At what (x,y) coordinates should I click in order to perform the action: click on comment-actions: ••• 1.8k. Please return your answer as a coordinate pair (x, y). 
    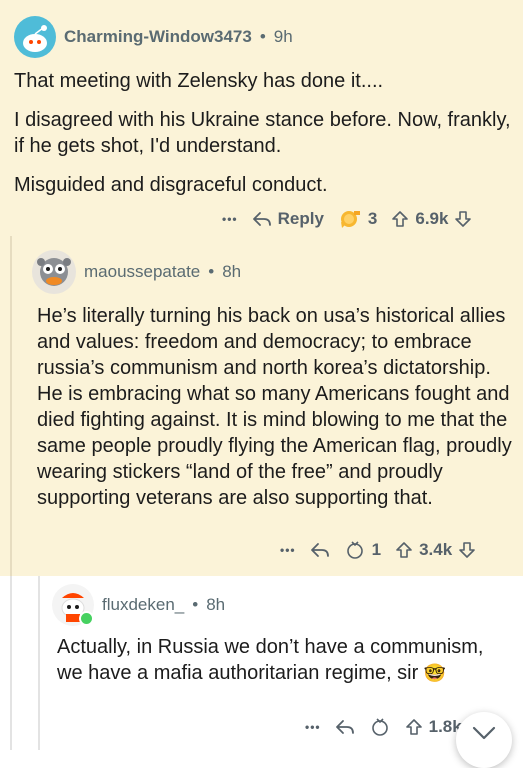
    Looking at the image, I should click on (383, 727).